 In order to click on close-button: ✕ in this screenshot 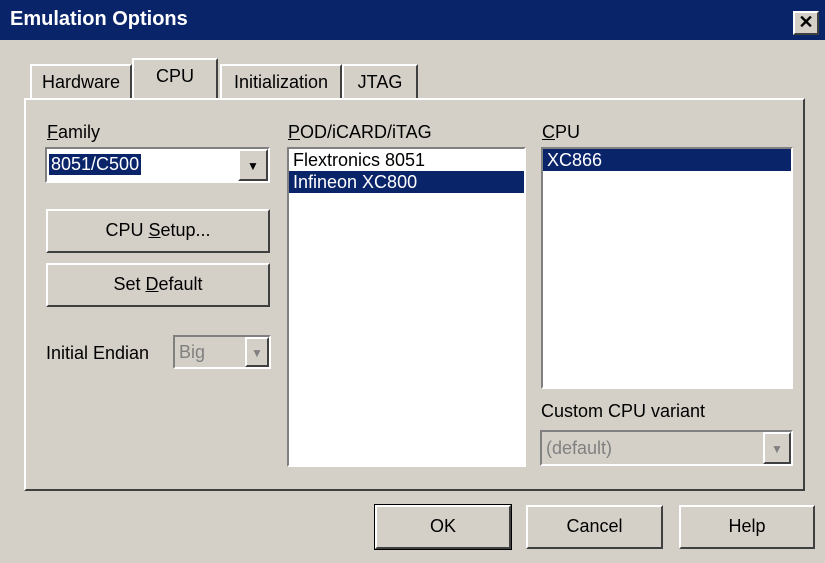, I will do `click(806, 23)`.